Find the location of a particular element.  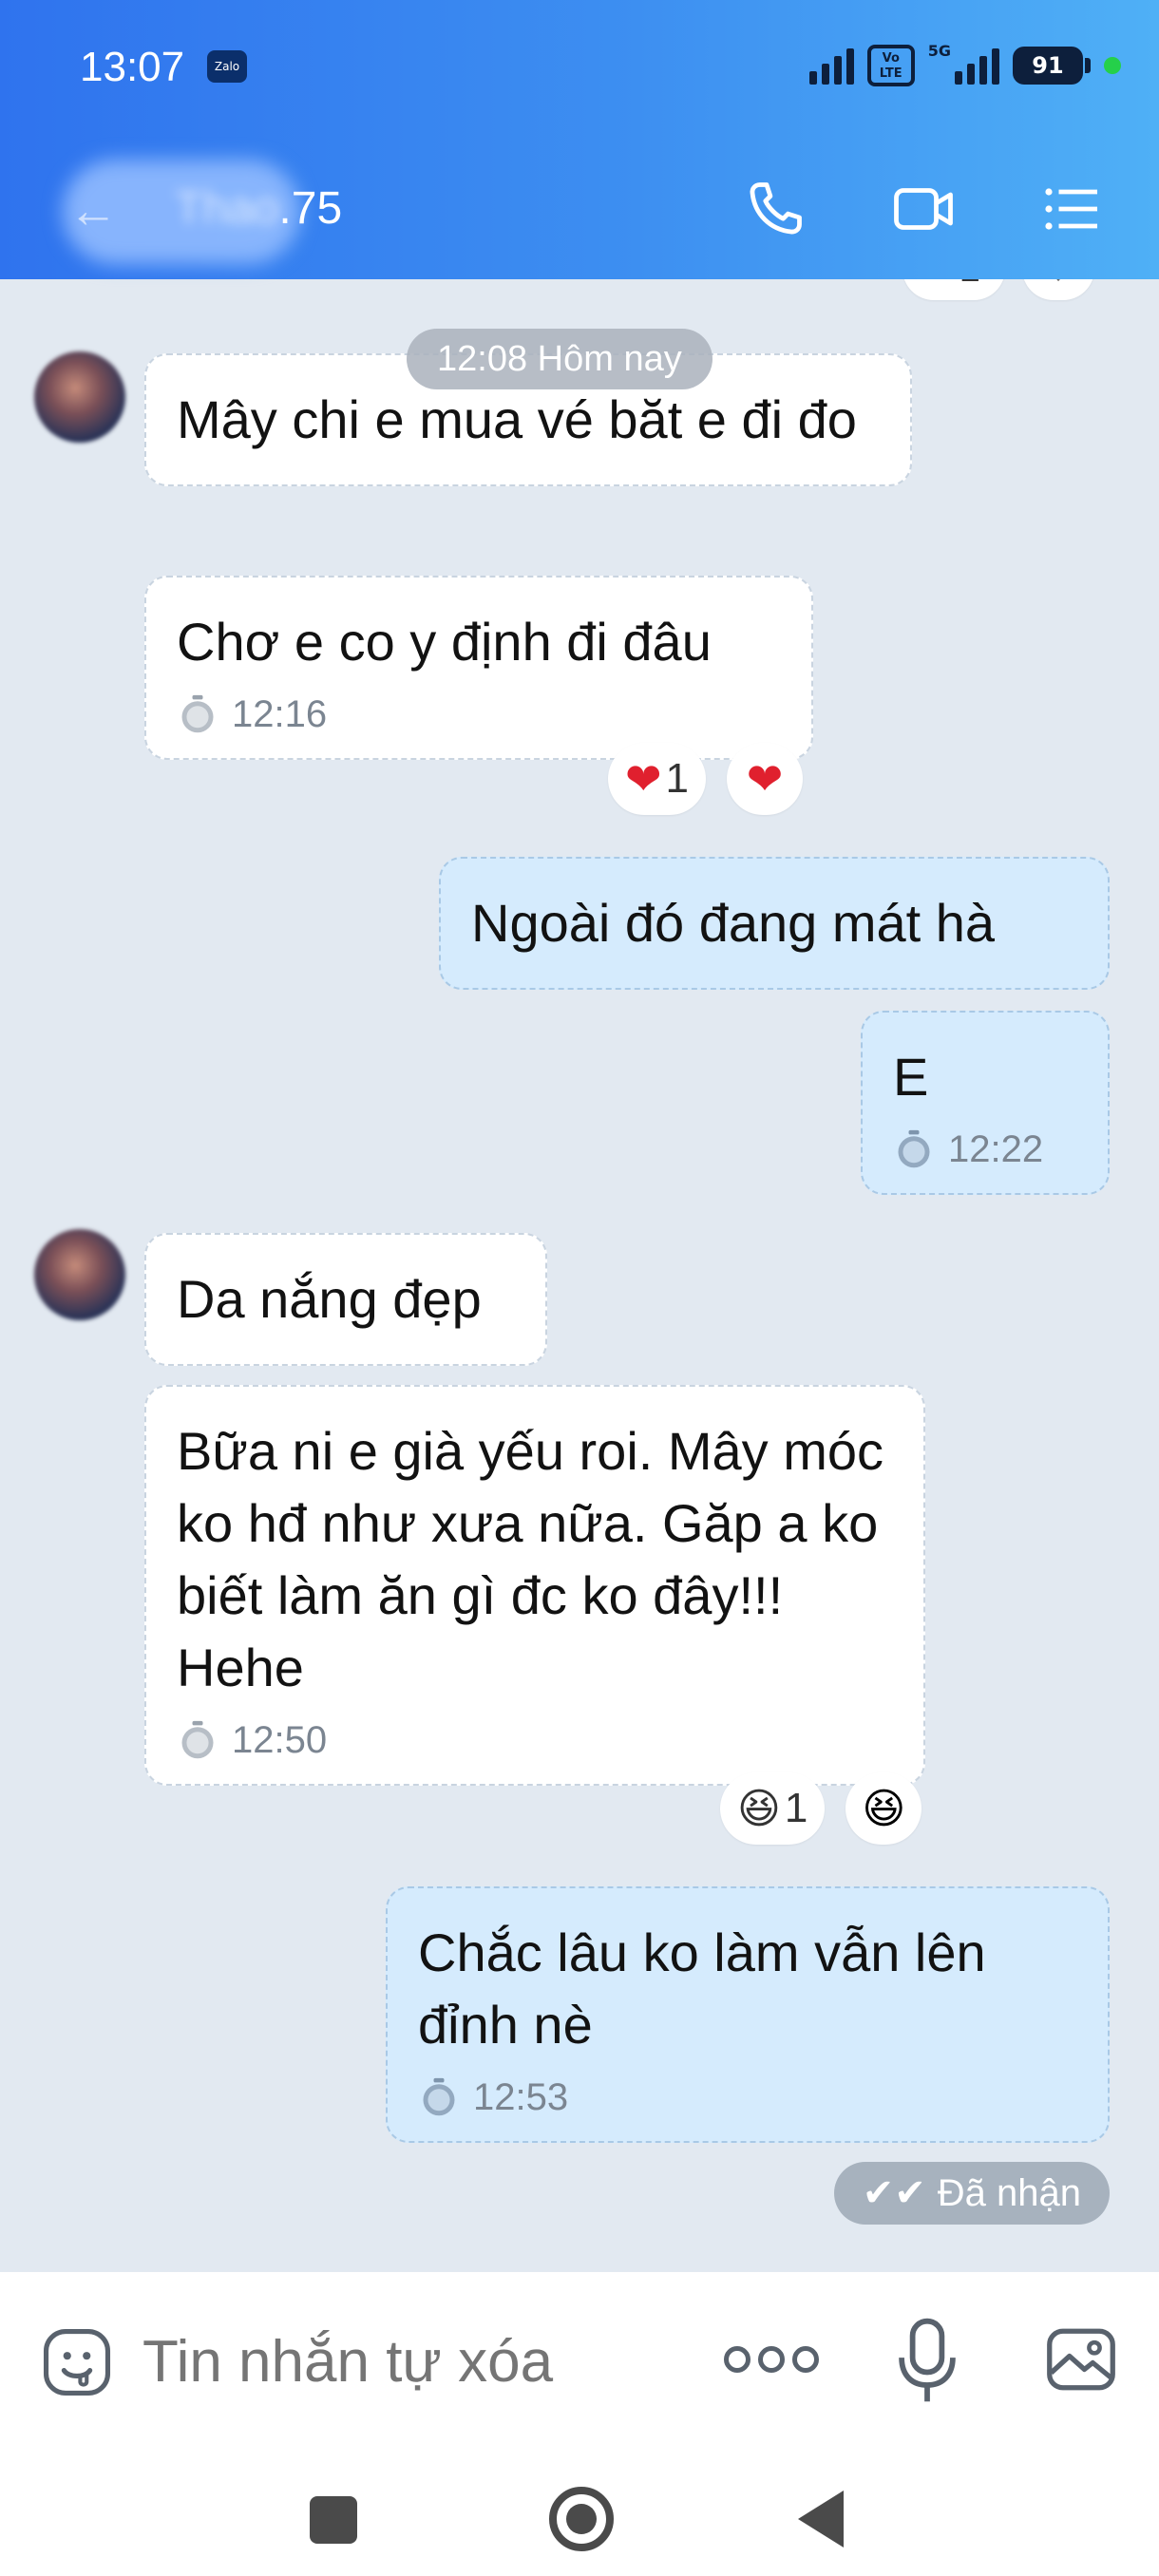

add-reaction-button: ♡ is located at coordinates (1058, 289).